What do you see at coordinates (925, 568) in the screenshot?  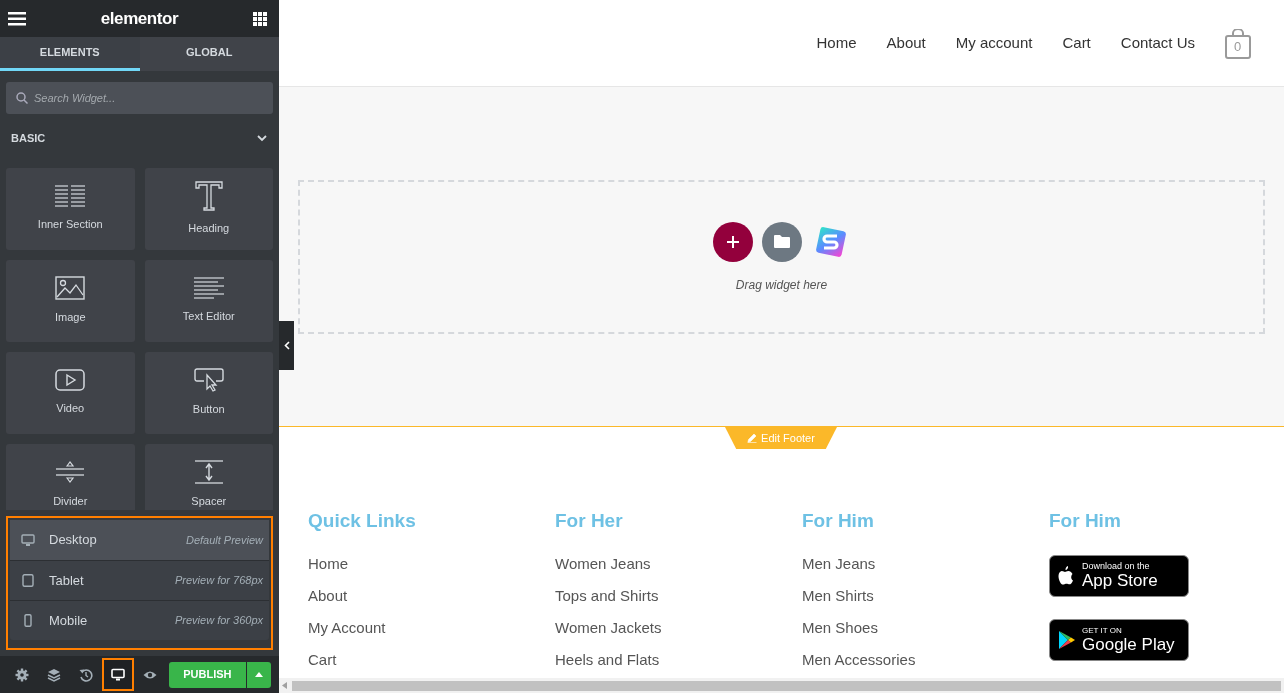 I see `footer-link: Men Jeans` at bounding box center [925, 568].